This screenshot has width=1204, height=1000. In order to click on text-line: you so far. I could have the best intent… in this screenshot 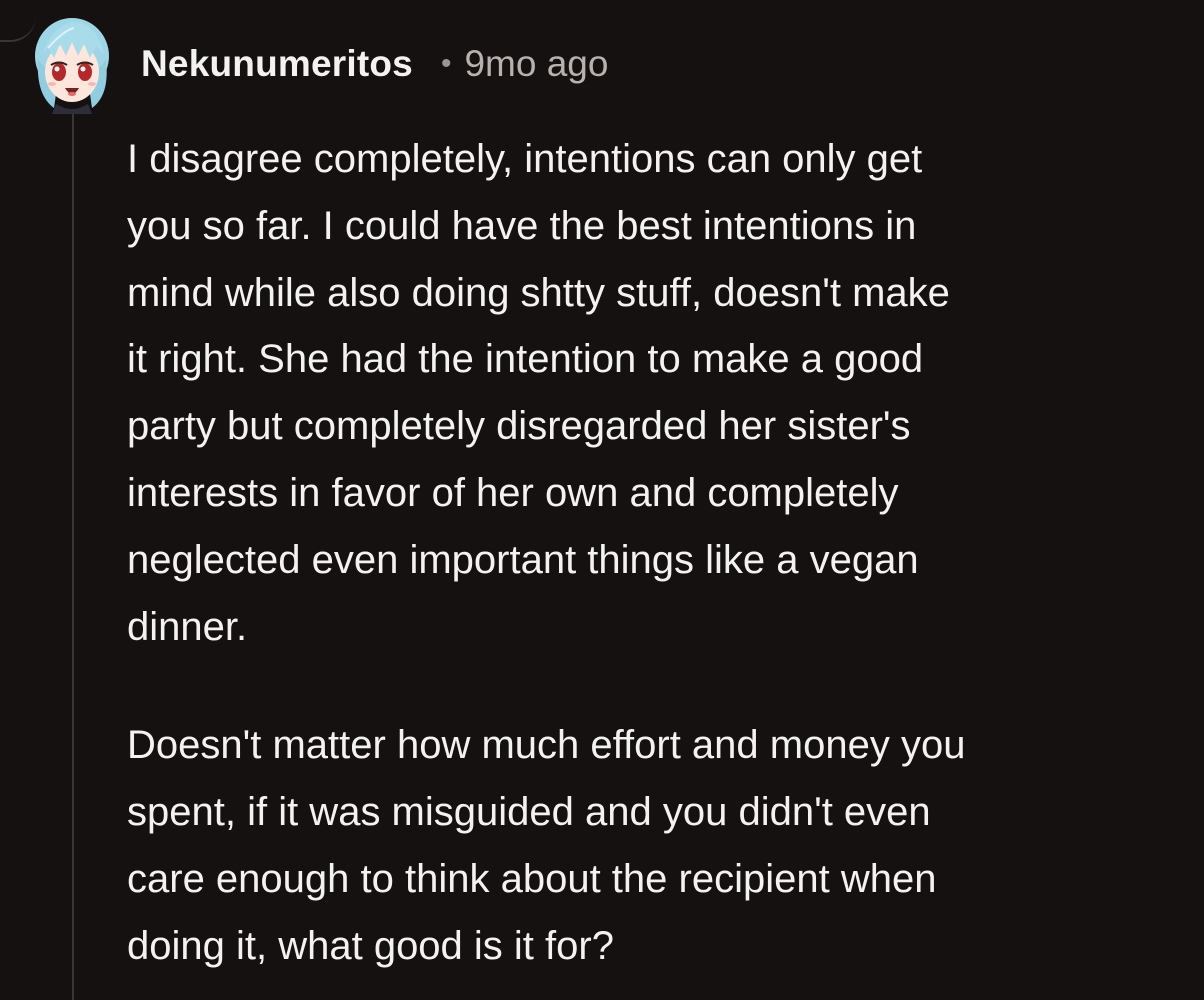, I will do `click(522, 225)`.